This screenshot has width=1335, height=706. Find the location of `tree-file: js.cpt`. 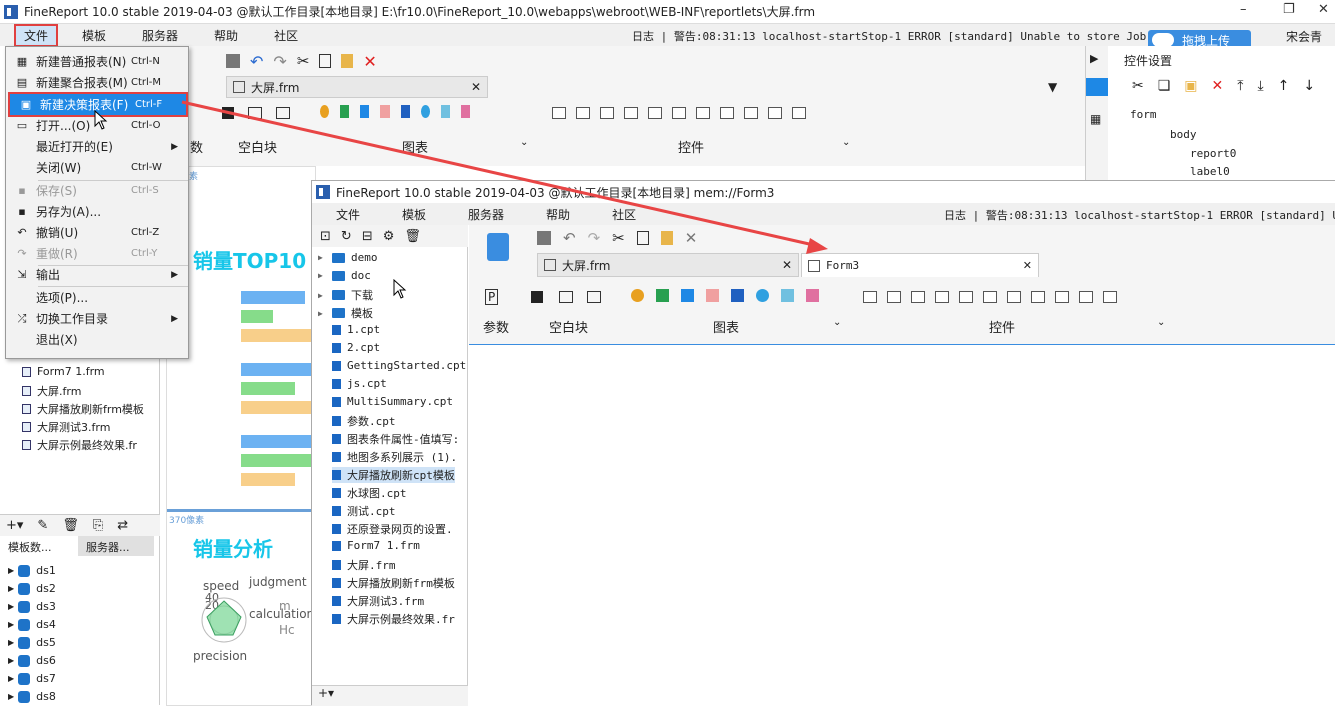

tree-file: js.cpt is located at coordinates (359, 383).